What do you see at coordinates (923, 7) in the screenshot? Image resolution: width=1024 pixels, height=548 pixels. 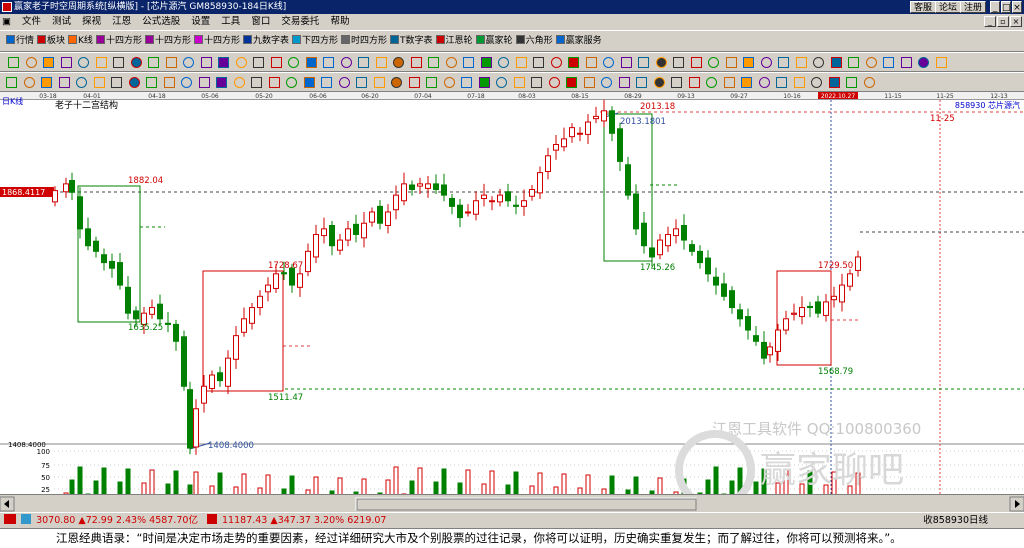 I see `help-button: 客服` at bounding box center [923, 7].